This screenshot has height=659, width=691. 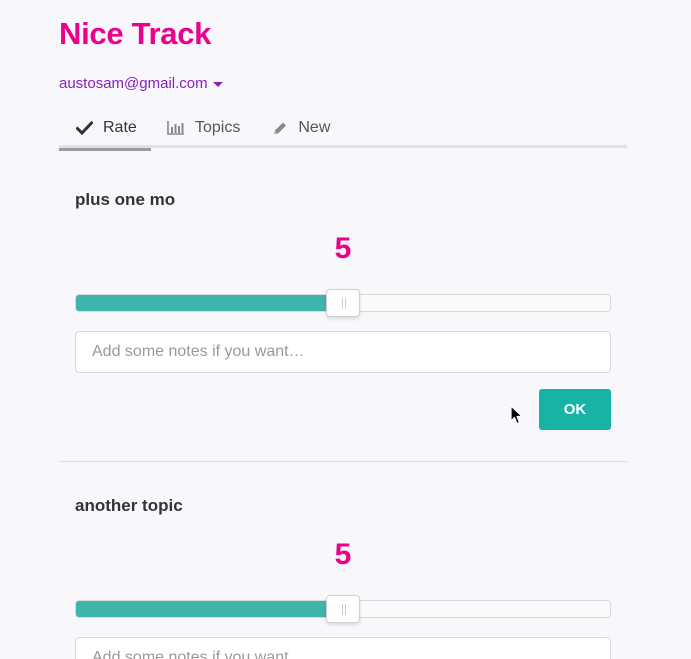 I want to click on tab-topics-label: Topics, so click(x=218, y=127).